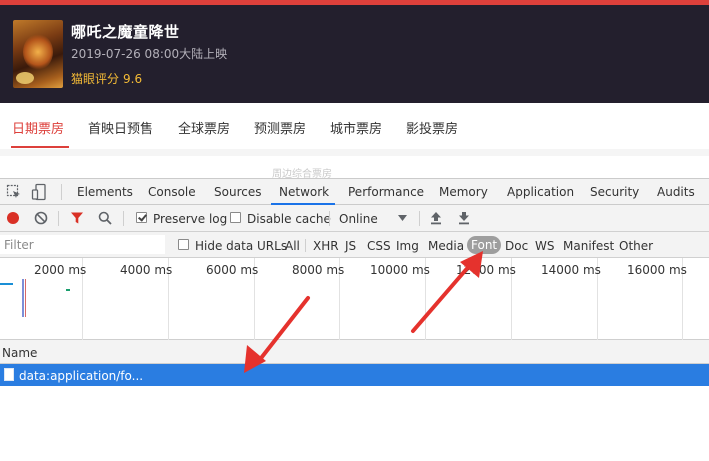 The width and height of the screenshot is (709, 461). What do you see at coordinates (14, 192) in the screenshot?
I see `inspect-element-icon` at bounding box center [14, 192].